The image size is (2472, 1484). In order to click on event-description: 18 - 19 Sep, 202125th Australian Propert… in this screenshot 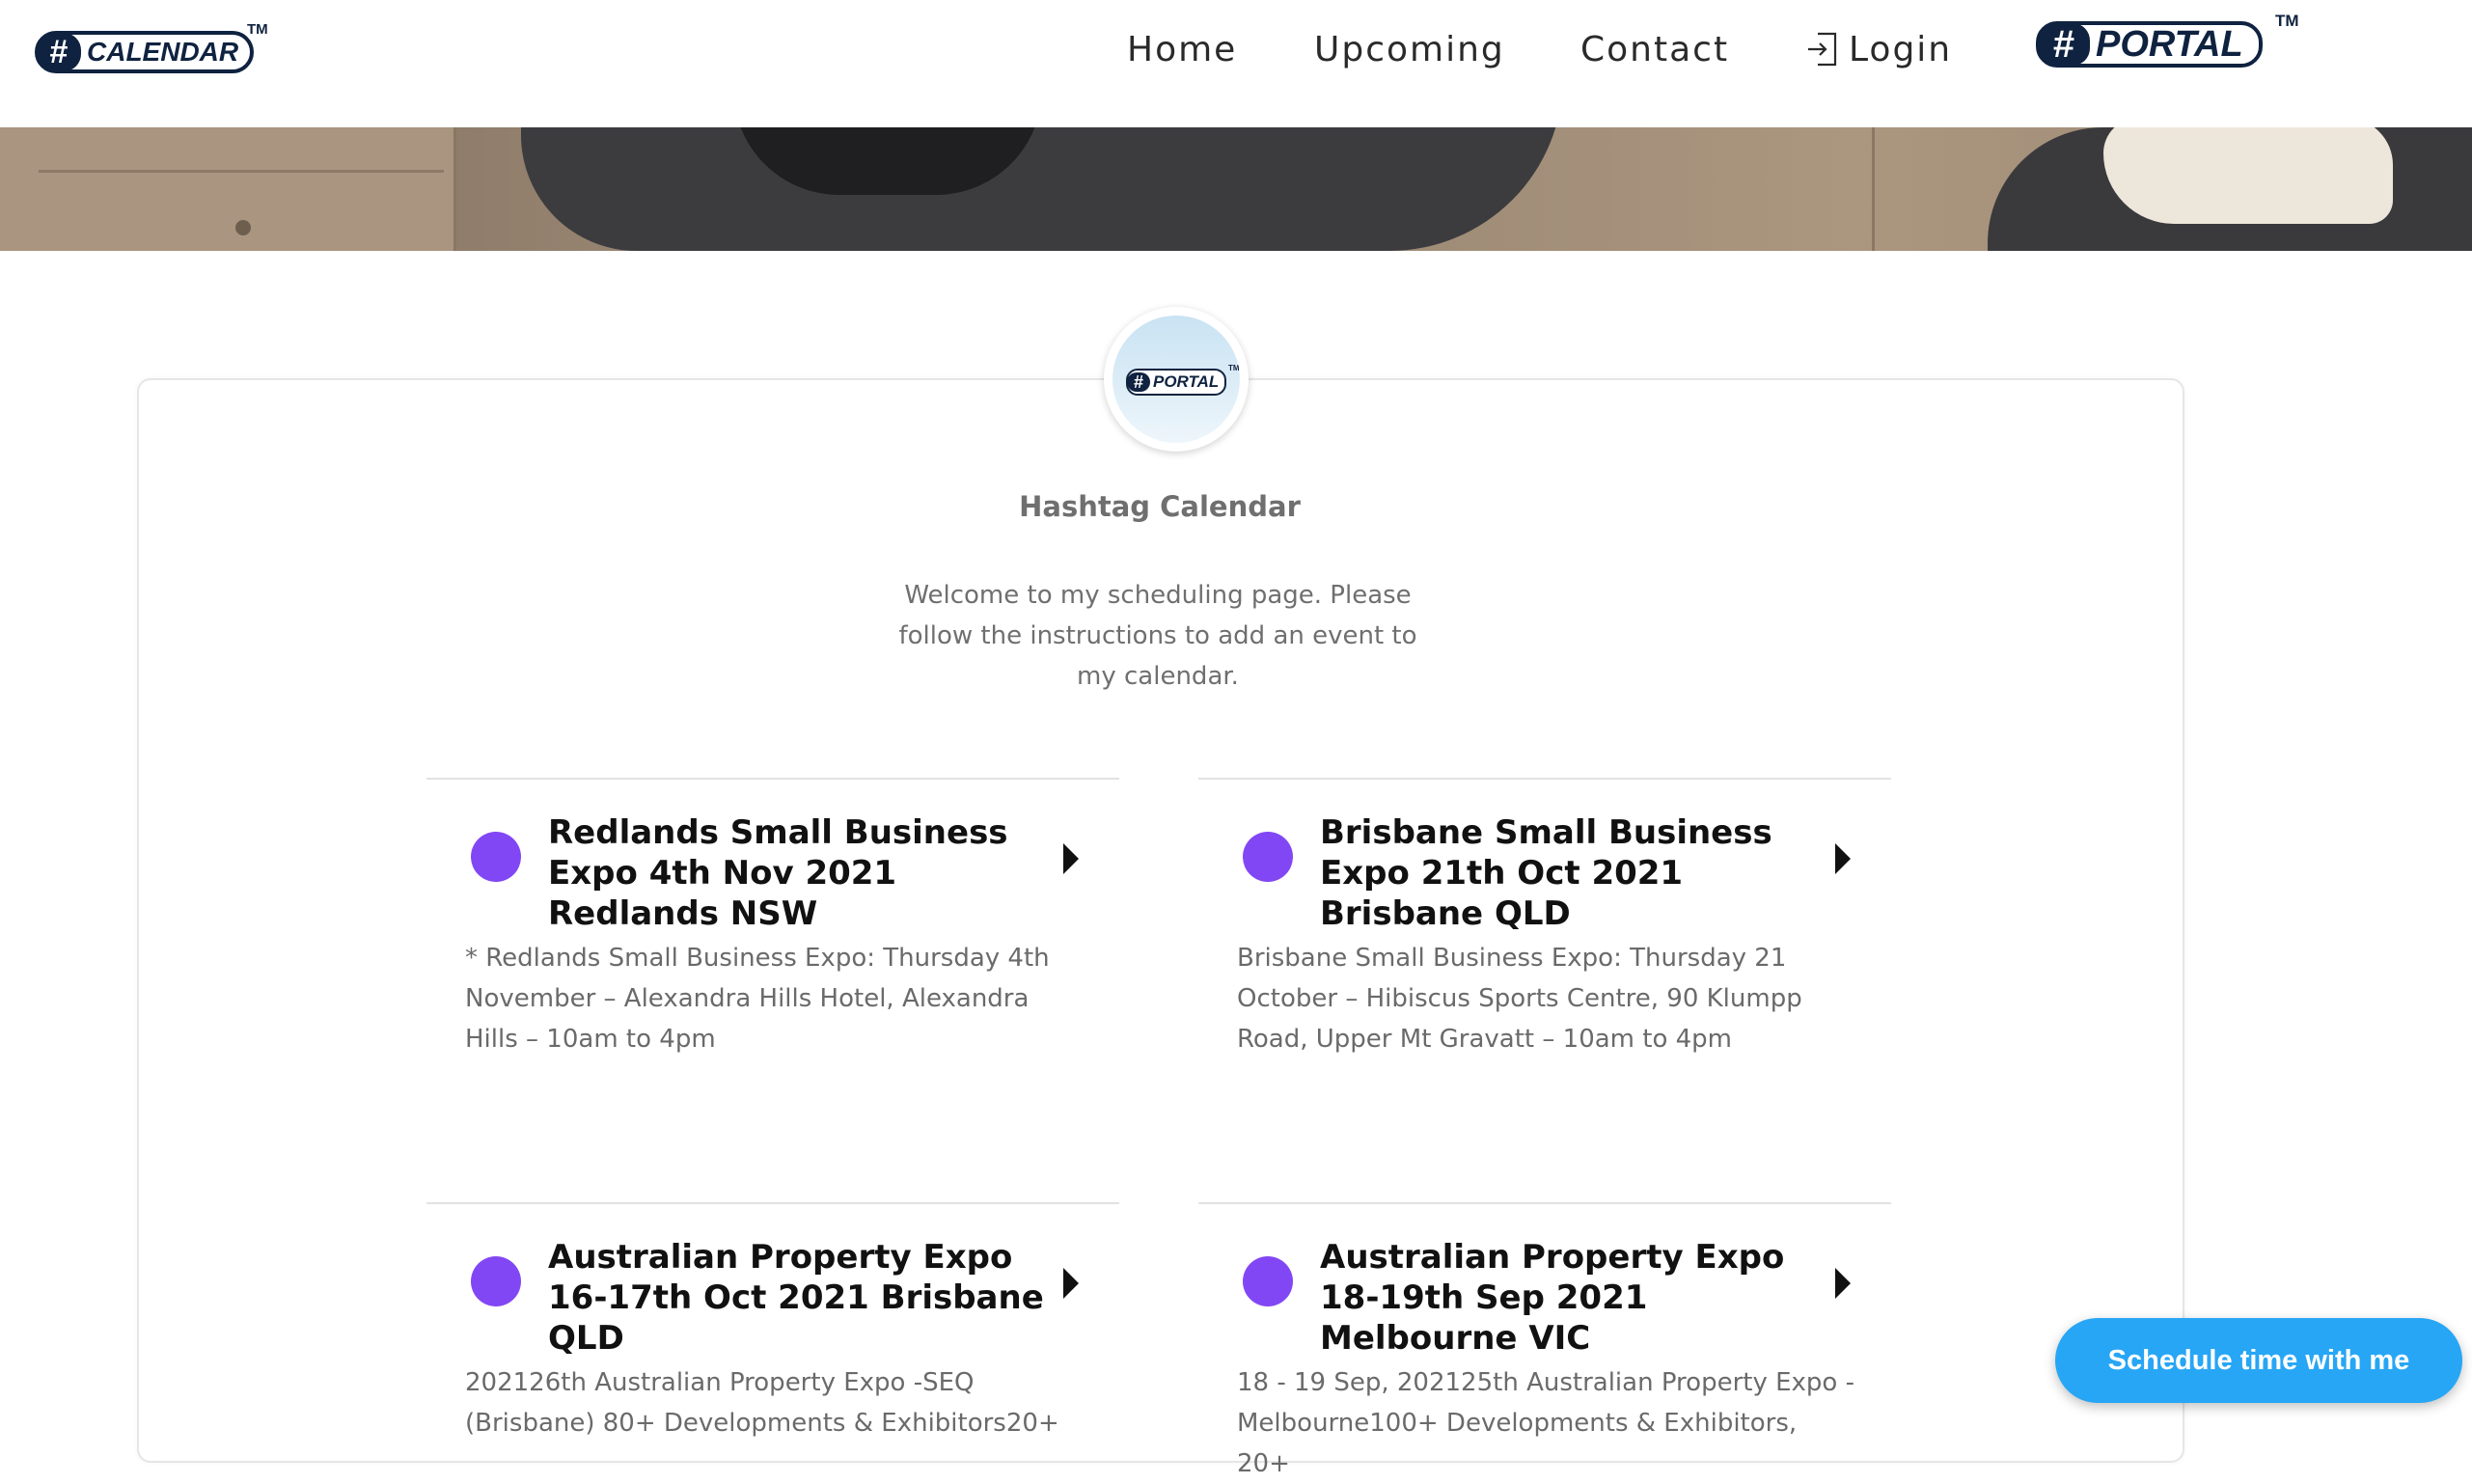, I will do `click(1545, 1423)`.